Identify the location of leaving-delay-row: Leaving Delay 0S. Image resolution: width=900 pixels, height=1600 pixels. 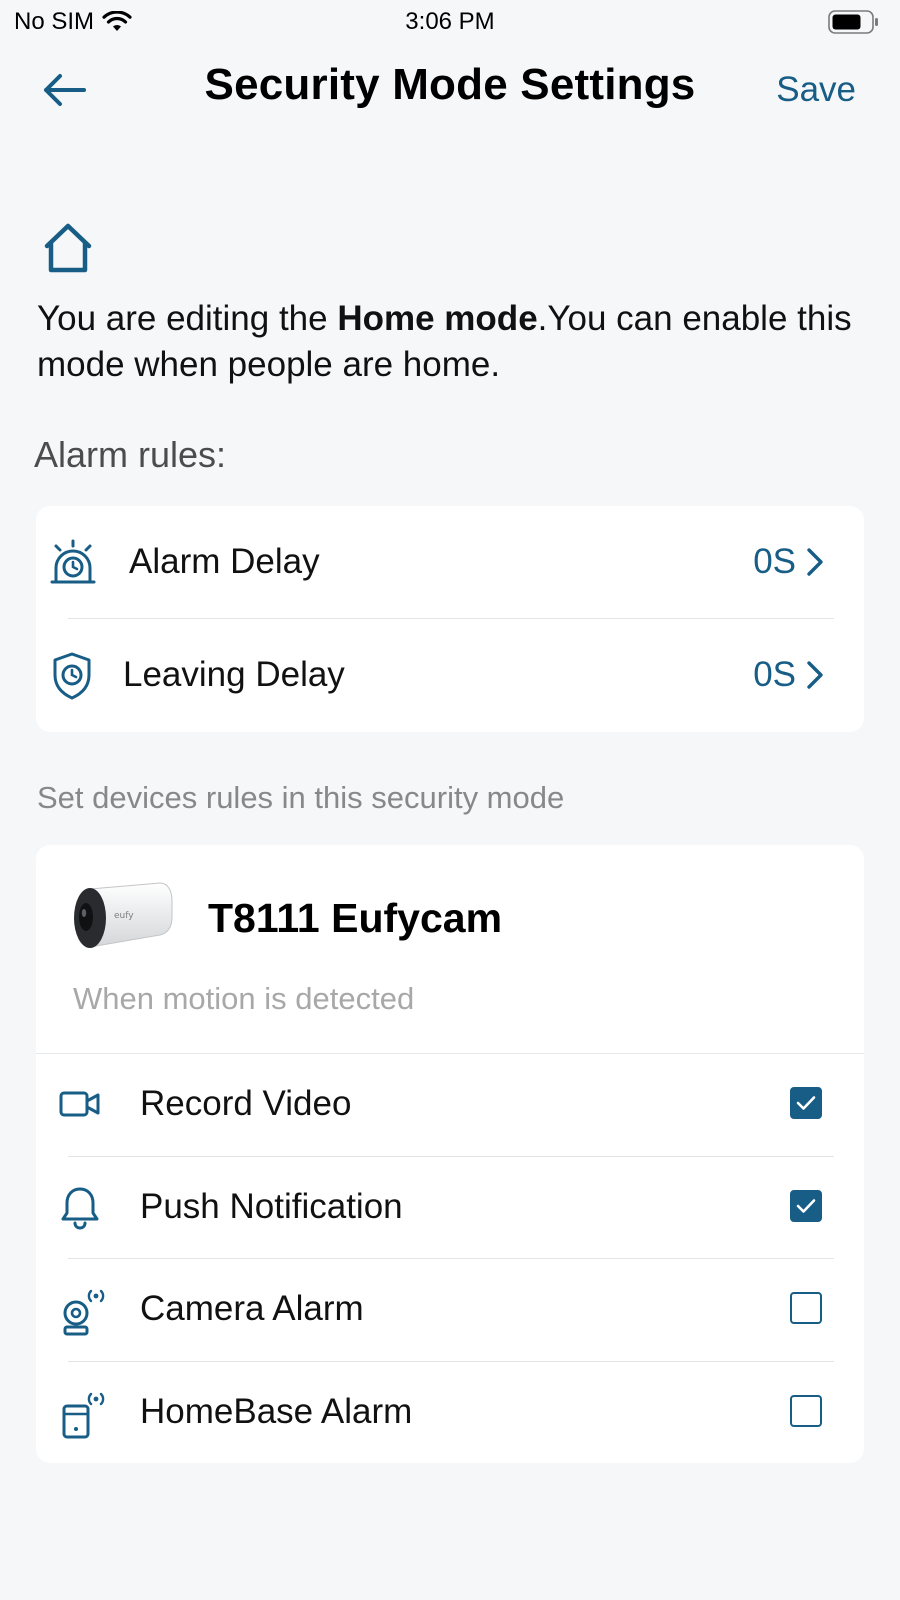
(450, 675).